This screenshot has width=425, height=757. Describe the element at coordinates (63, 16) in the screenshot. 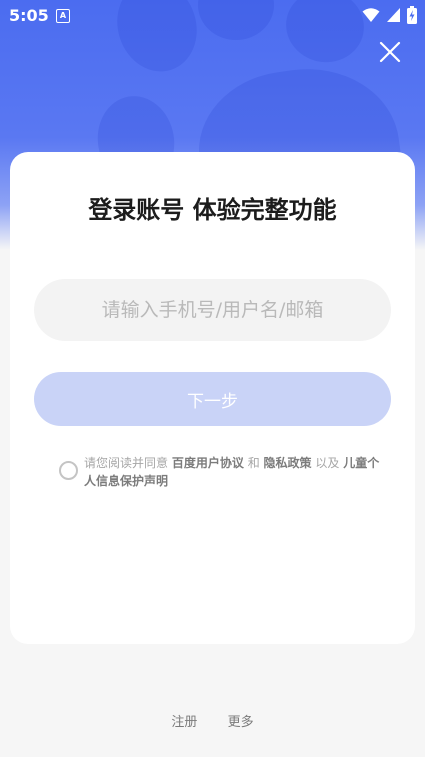

I see `notification-app-icon: A` at that location.